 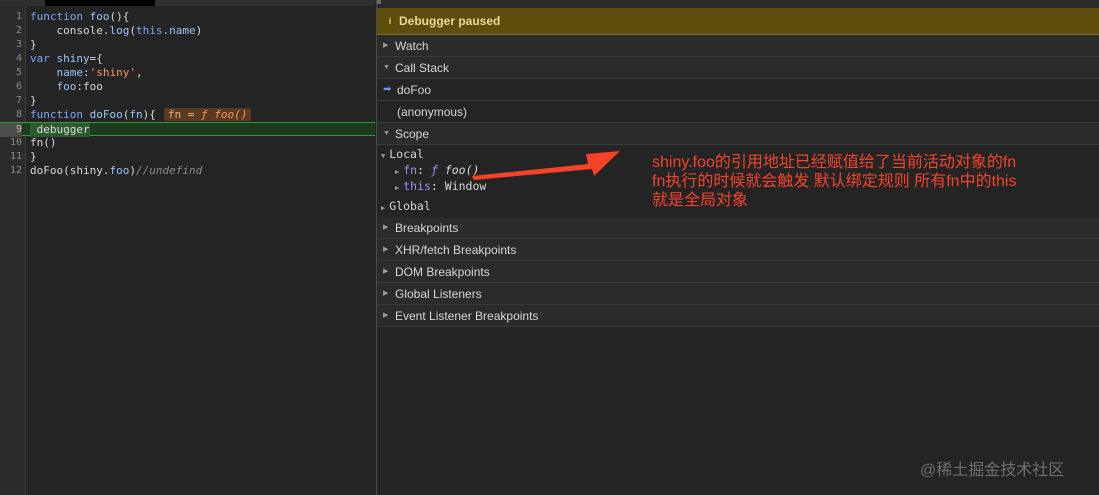 I want to click on section-label: DOM Breakpoints, so click(x=442, y=272).